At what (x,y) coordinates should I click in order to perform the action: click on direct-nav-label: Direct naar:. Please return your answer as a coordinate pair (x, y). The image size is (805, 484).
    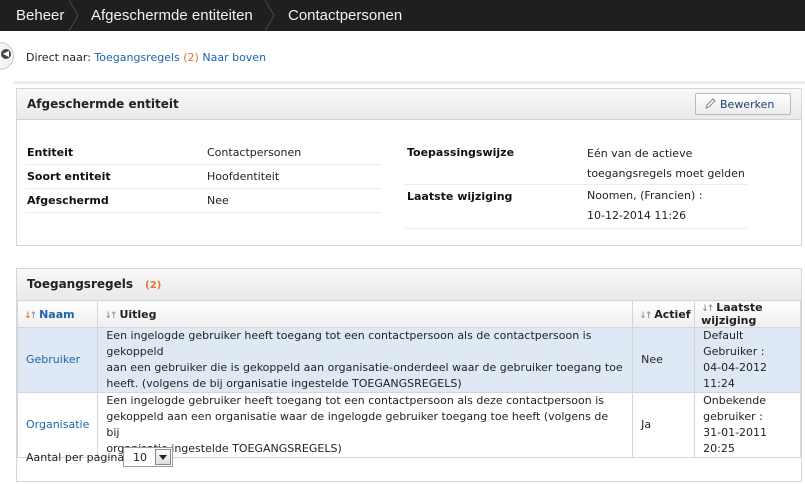
    Looking at the image, I should click on (58, 57).